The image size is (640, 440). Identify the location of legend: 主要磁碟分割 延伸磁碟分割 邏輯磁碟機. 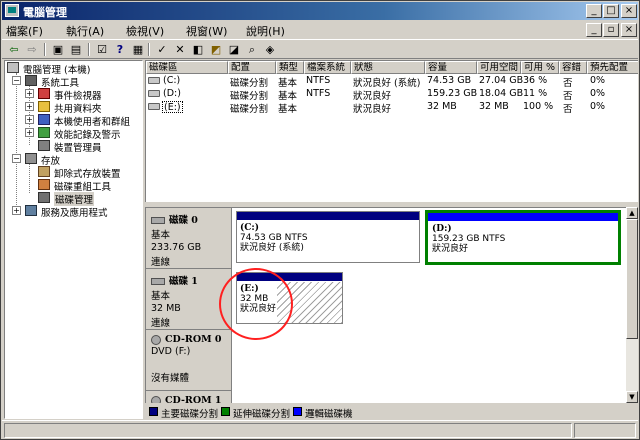
(391, 411).